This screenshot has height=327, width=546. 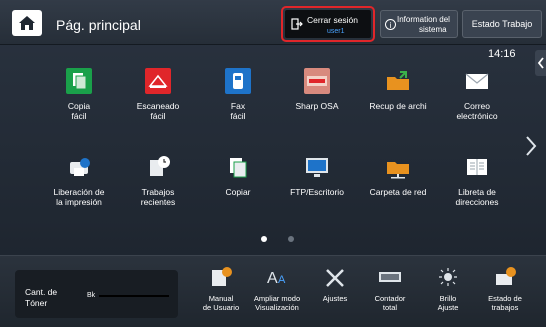 What do you see at coordinates (158, 81) in the screenshot?
I see `scan-icon` at bounding box center [158, 81].